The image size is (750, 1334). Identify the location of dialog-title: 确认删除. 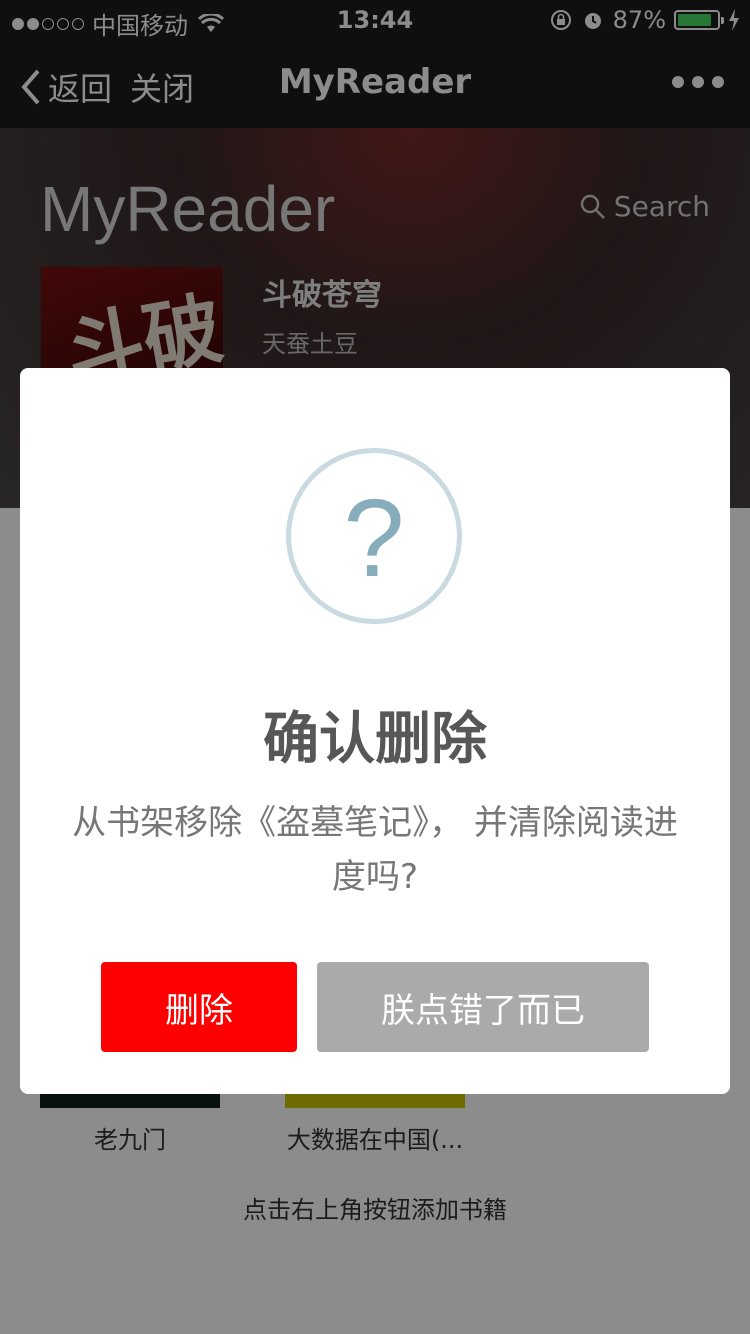
(375, 739).